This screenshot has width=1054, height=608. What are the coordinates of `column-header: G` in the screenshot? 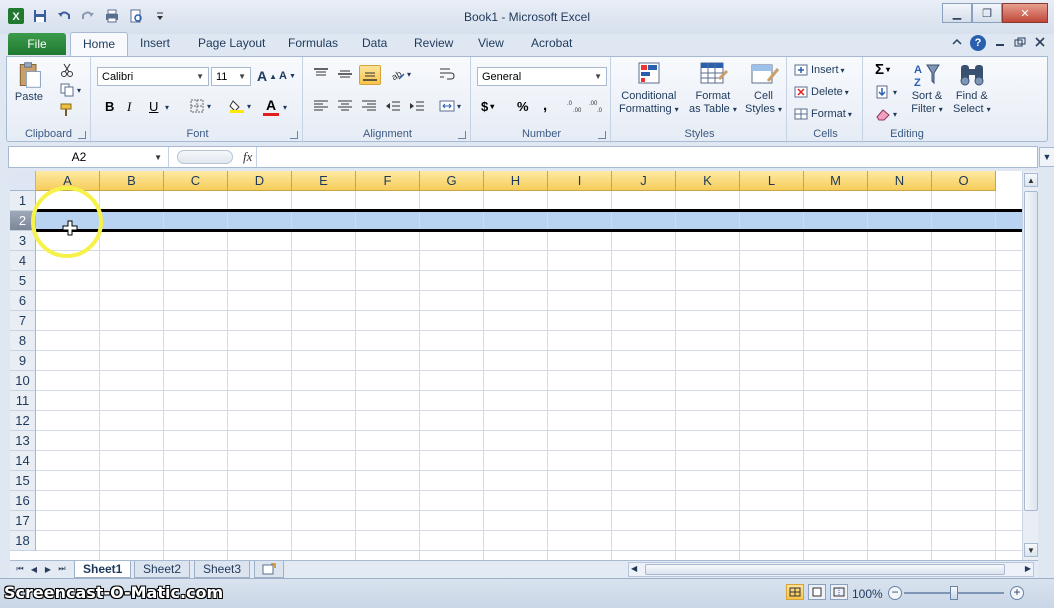 It's located at (452, 181).